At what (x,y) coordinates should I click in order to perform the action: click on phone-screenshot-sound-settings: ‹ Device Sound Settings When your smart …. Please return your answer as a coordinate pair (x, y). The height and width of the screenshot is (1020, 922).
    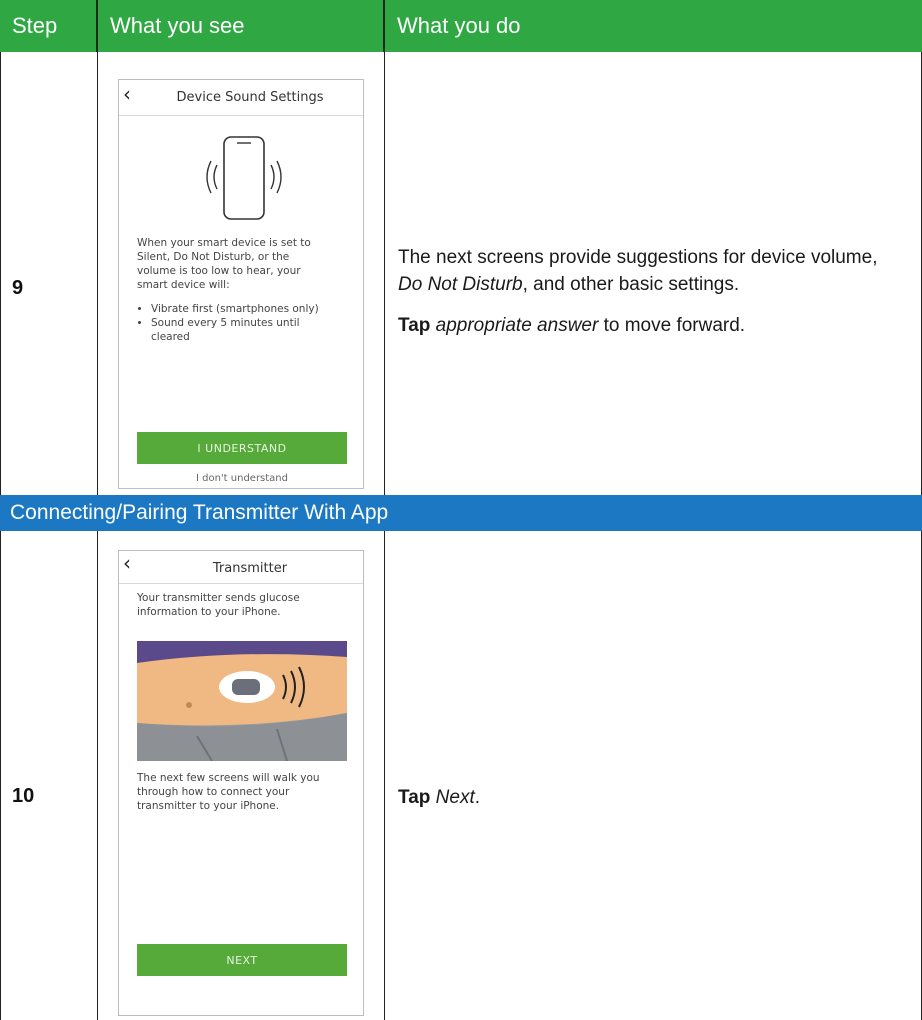
    Looking at the image, I should click on (241, 284).